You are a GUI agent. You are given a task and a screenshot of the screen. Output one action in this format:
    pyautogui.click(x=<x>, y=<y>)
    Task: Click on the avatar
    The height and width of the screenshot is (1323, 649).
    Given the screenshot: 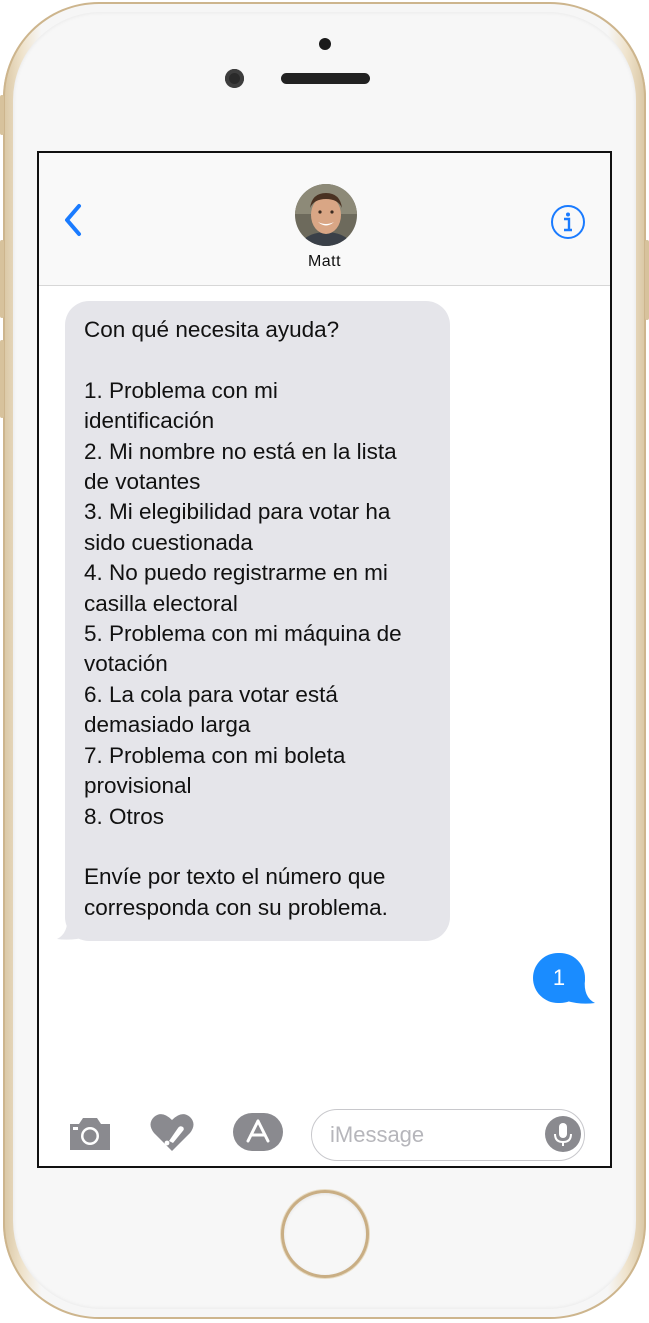 What is the action you would take?
    pyautogui.click(x=326, y=215)
    